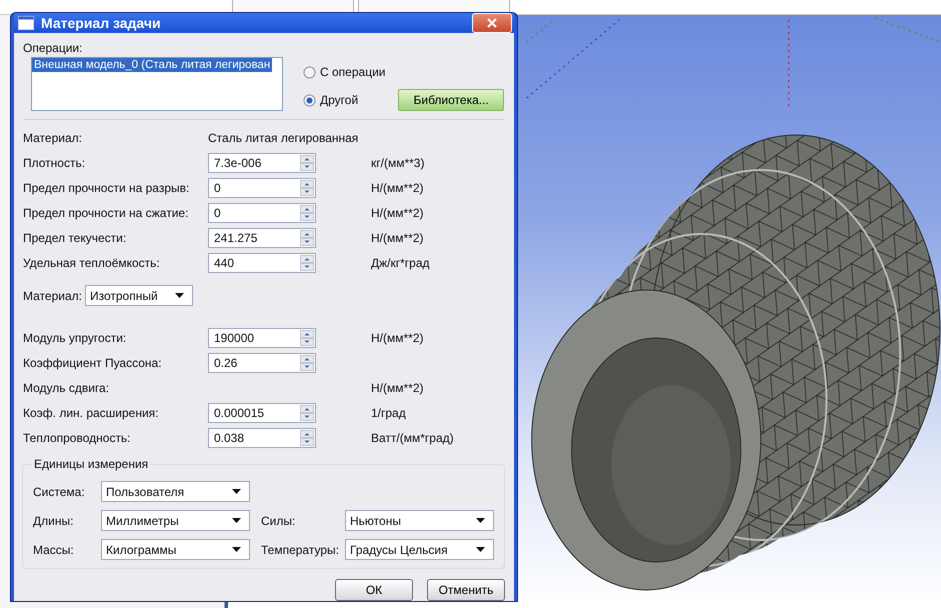 This screenshot has width=941, height=608. I want to click on spin-field: 7.3e-006, so click(262, 163).